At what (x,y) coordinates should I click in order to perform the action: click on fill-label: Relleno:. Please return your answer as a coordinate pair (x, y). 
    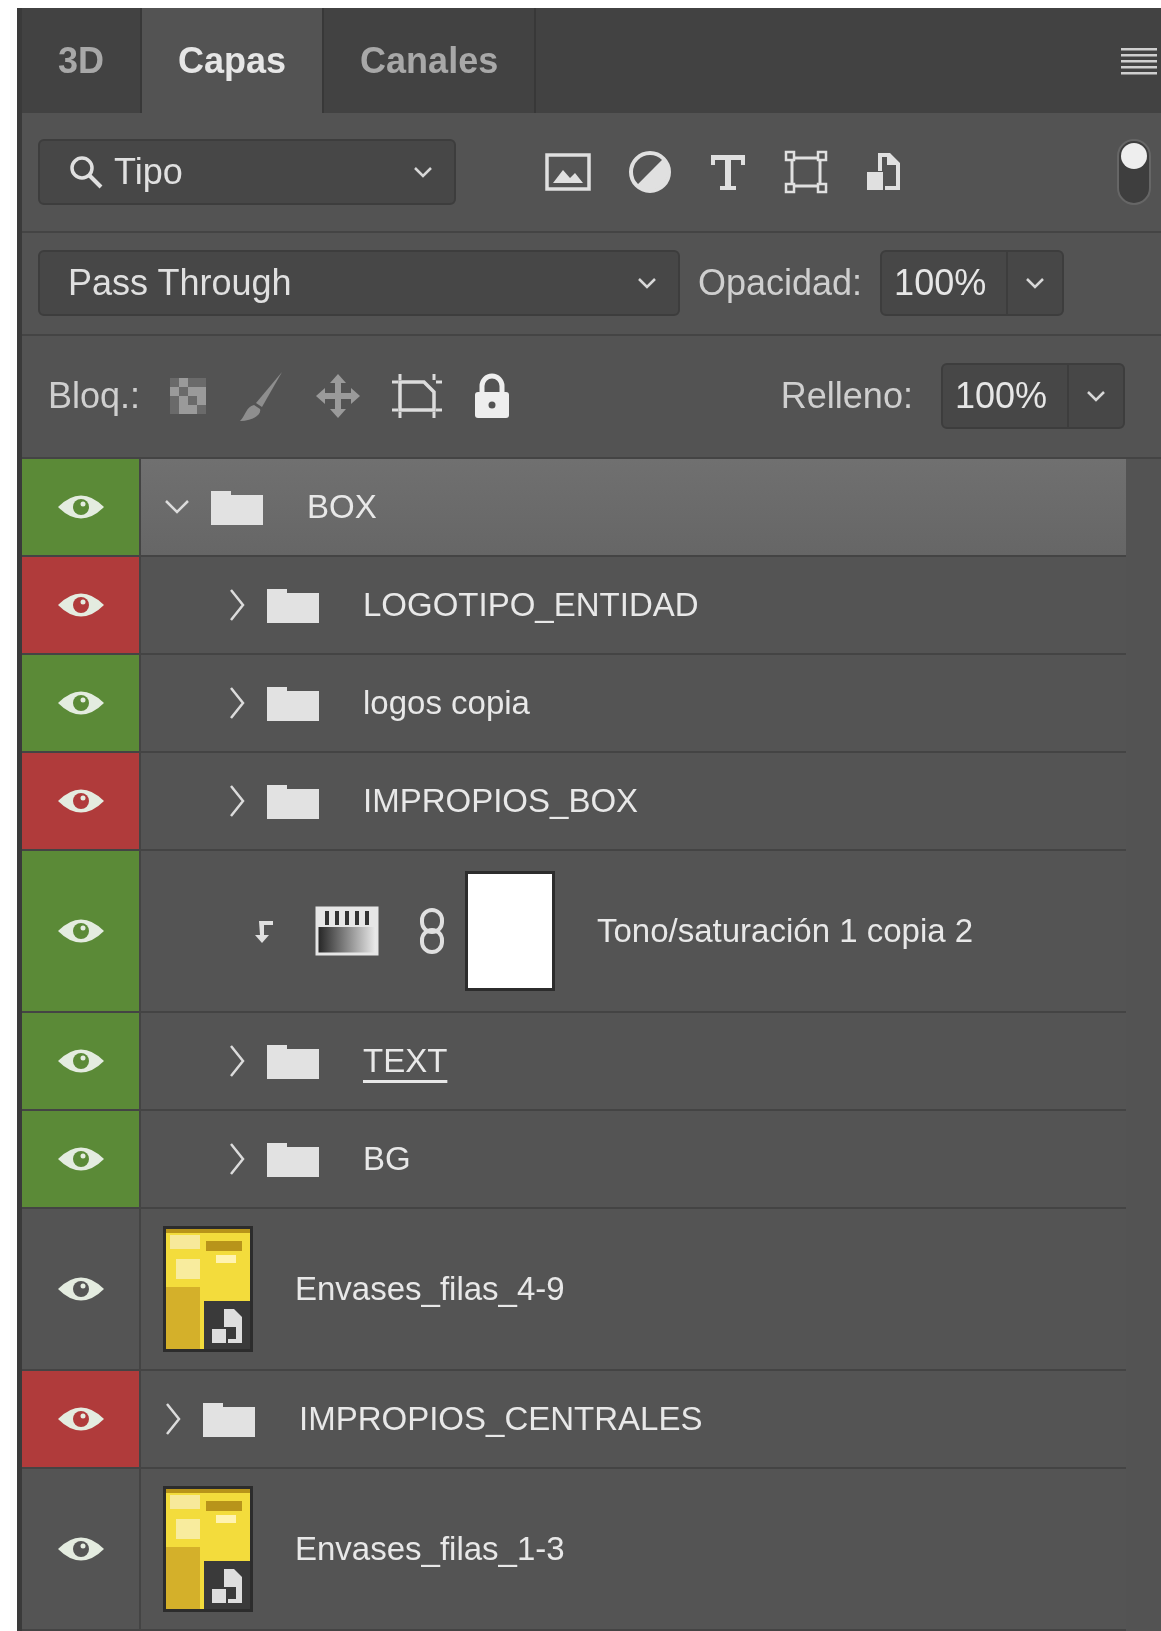
    Looking at the image, I should click on (846, 396).